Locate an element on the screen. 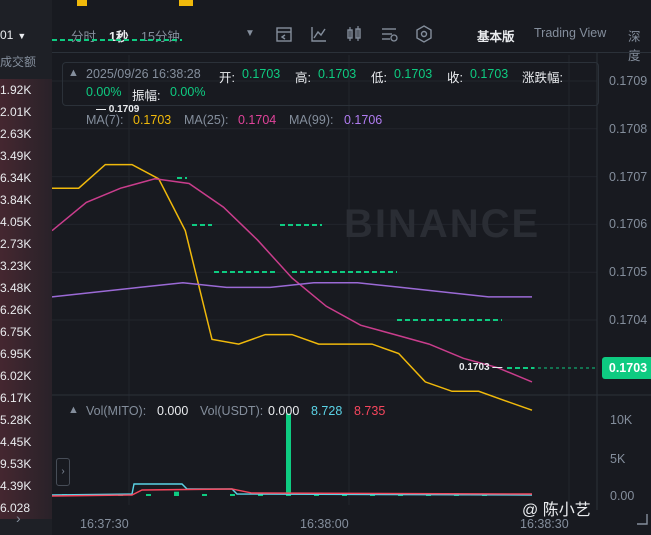  amplitude-value: 0.00% is located at coordinates (188, 92).